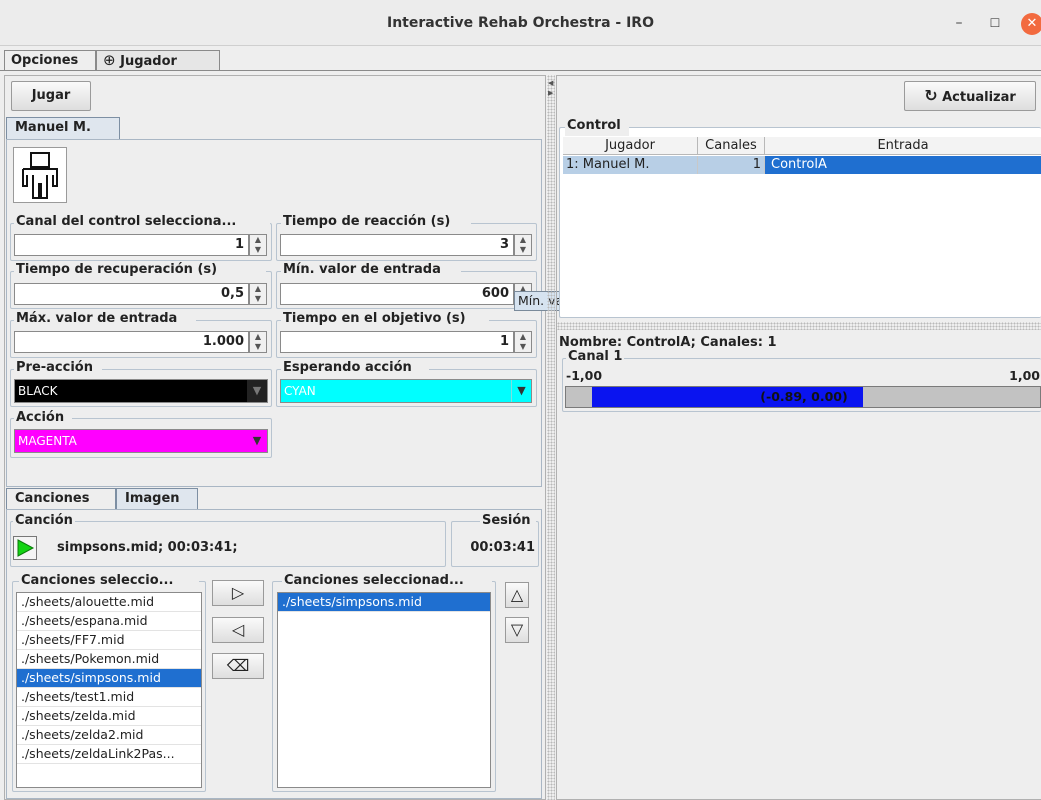 This screenshot has height=800, width=1041. Describe the element at coordinates (385, 320) in the screenshot. I see `objetivo-label: Tiempo en el objetivo (s)` at that location.